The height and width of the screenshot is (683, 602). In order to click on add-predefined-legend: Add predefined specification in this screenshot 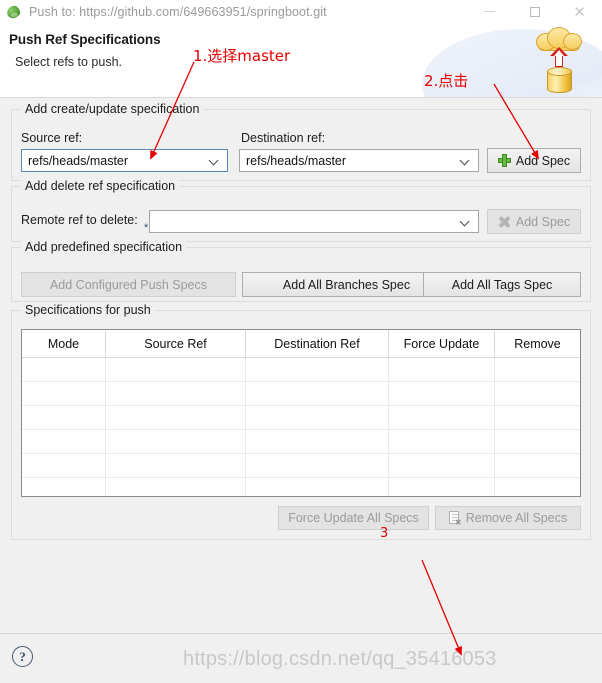, I will do `click(104, 247)`.